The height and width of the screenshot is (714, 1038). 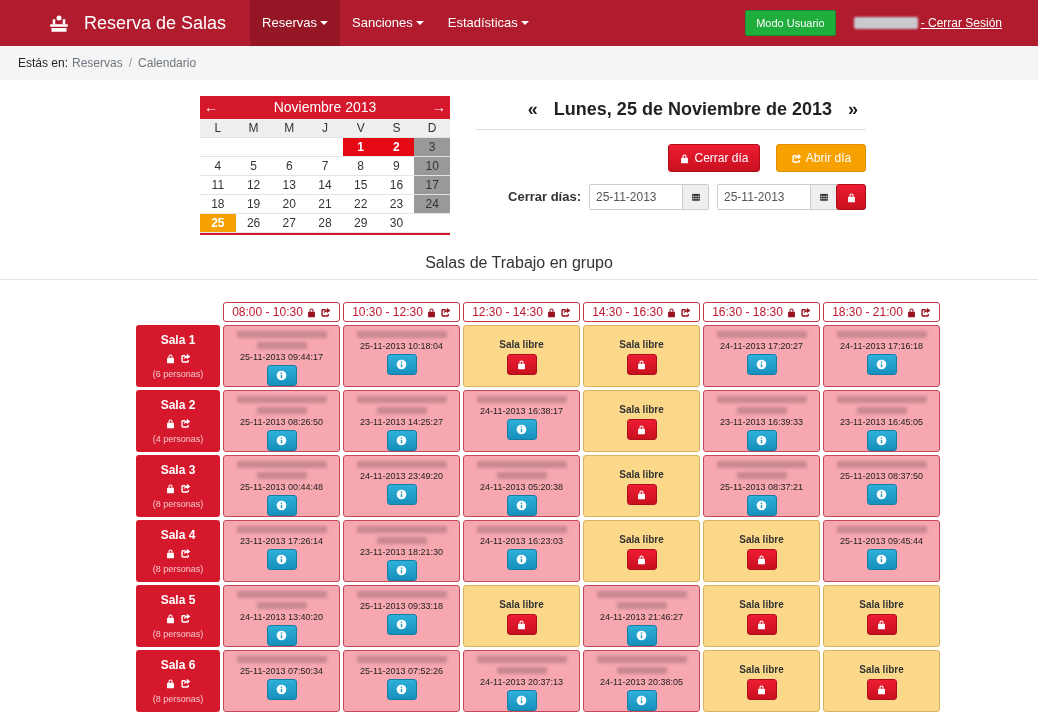 I want to click on logout-link: - Cerrar Sesión, so click(x=961, y=23).